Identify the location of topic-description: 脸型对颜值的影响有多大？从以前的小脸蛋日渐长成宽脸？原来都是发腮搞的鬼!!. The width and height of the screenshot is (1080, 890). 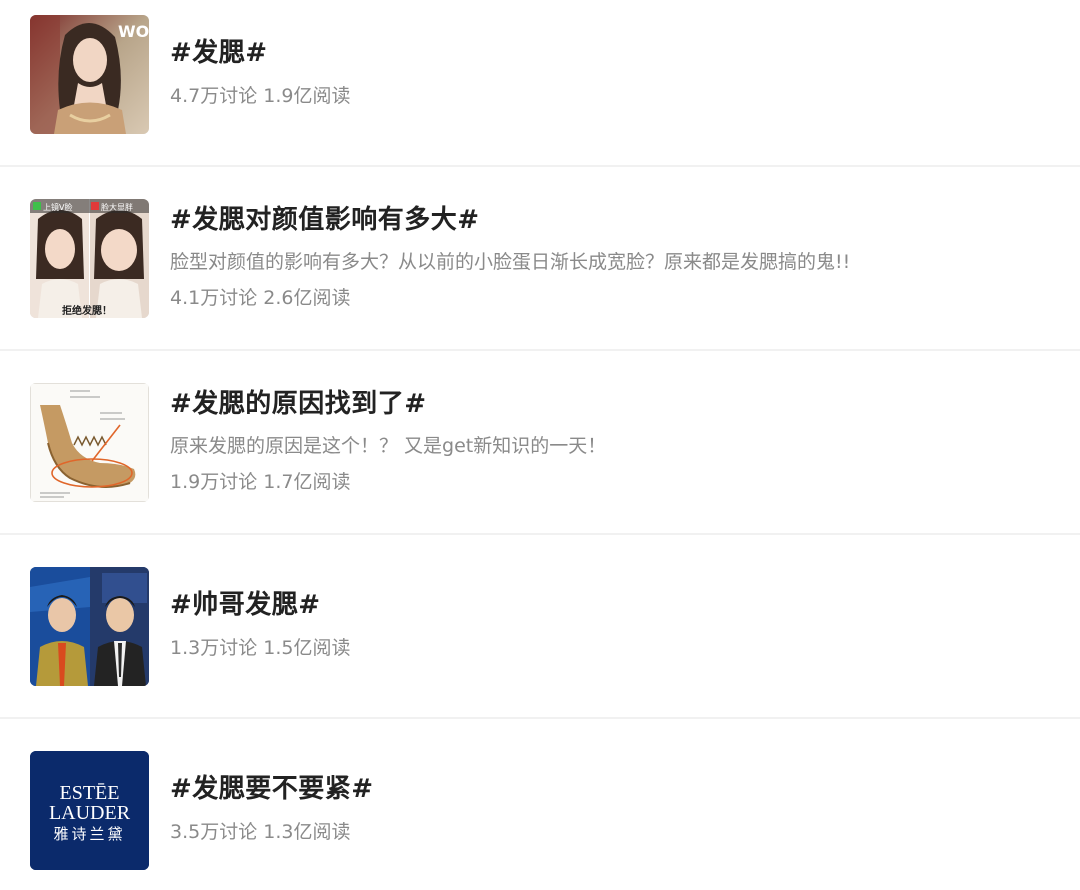
(510, 262).